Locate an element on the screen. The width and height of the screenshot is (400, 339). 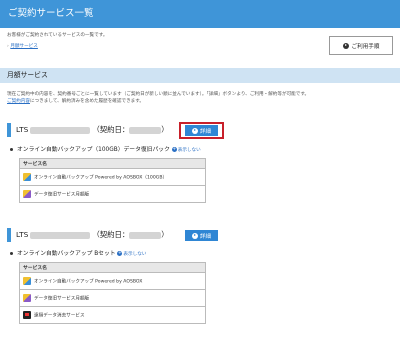
nav-link-monthly: › 月額サービス is located at coordinates (22, 47).